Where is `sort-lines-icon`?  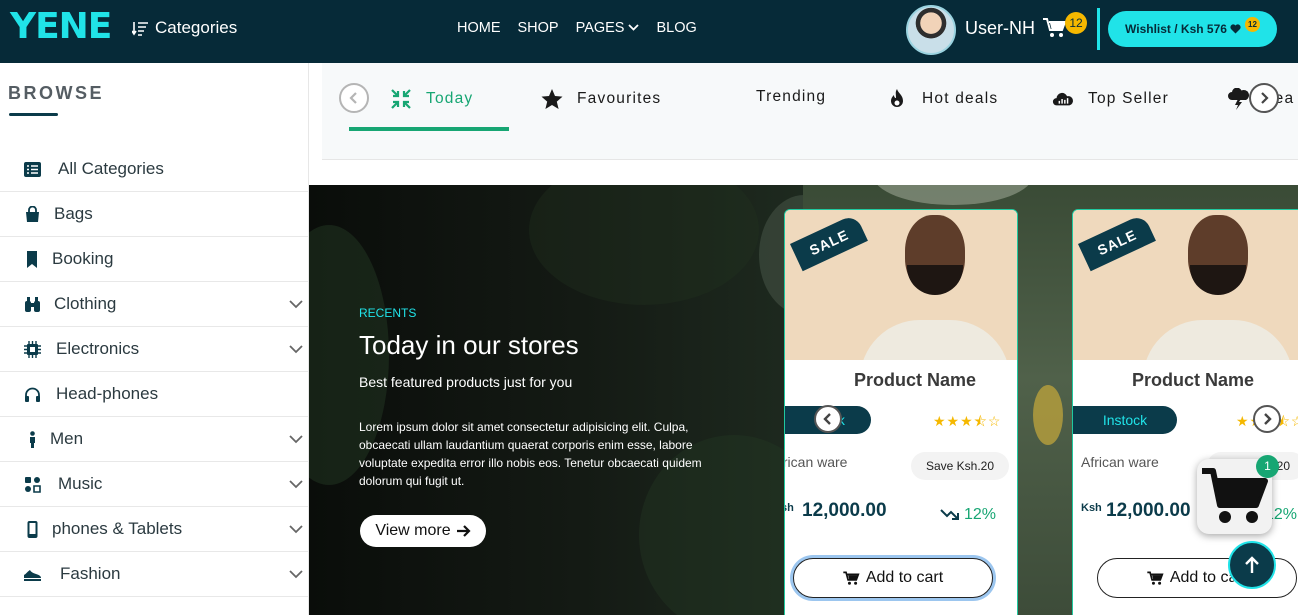
sort-lines-icon is located at coordinates (140, 28).